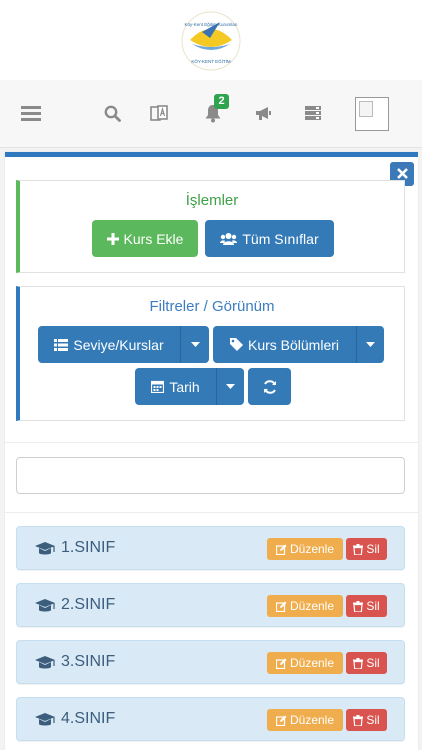 The image size is (422, 750). I want to click on level-courses-dropdown-toggle, so click(194, 344).